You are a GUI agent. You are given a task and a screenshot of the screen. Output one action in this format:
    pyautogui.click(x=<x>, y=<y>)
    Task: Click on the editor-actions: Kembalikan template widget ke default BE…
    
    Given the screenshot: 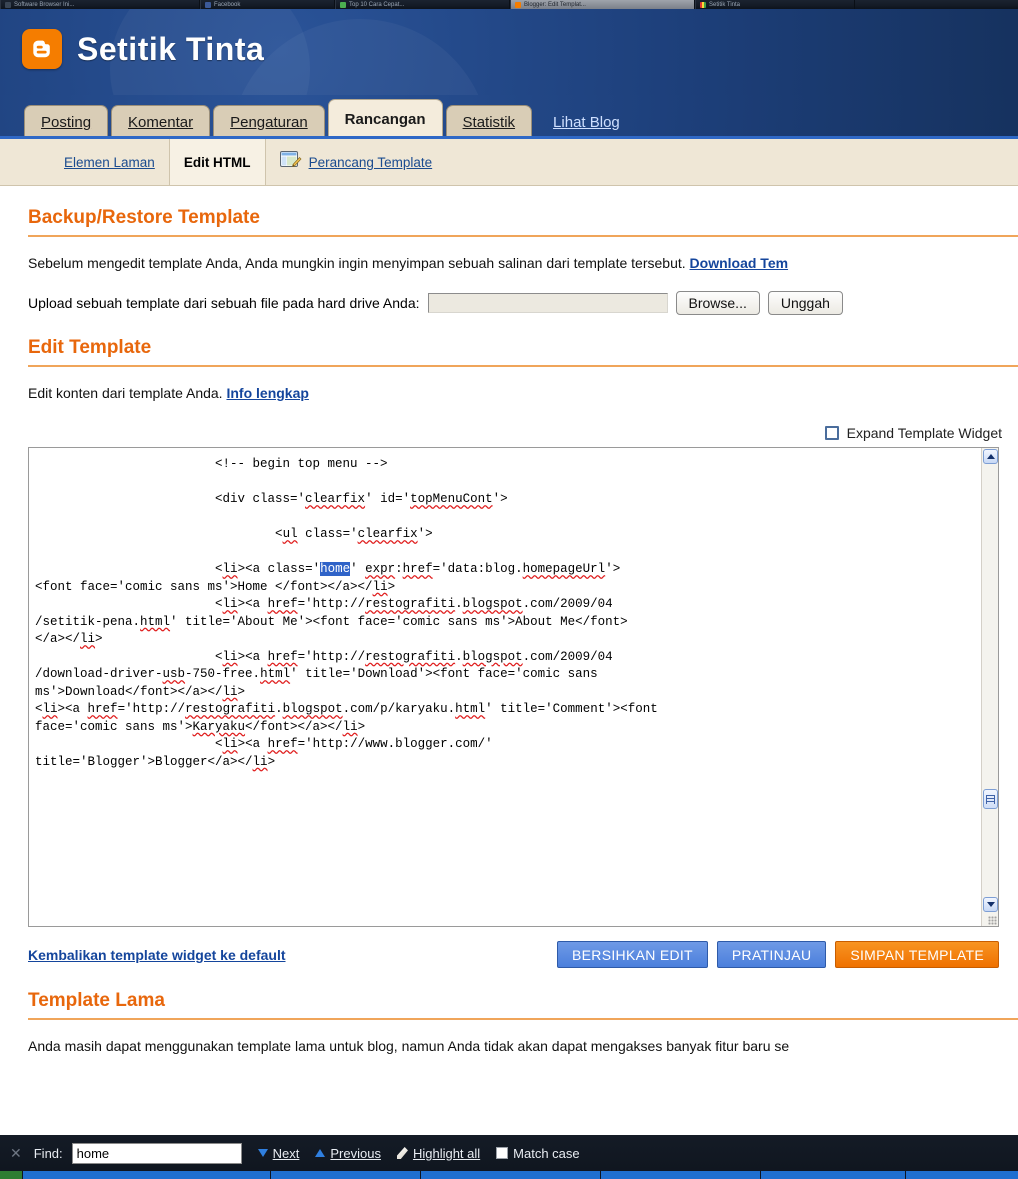 What is the action you would take?
    pyautogui.click(x=513, y=954)
    